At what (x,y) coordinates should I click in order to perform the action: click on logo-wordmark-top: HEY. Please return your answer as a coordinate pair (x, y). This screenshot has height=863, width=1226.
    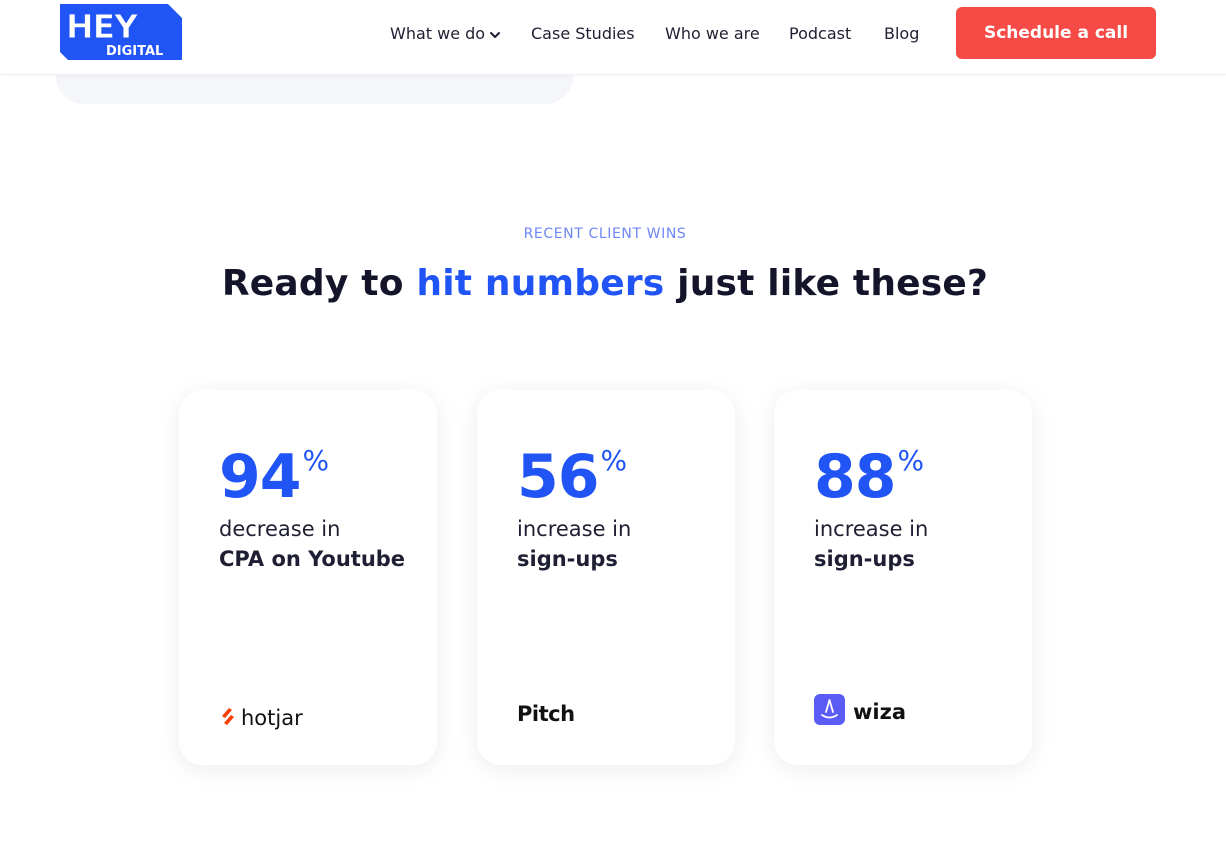
    Looking at the image, I should click on (102, 26).